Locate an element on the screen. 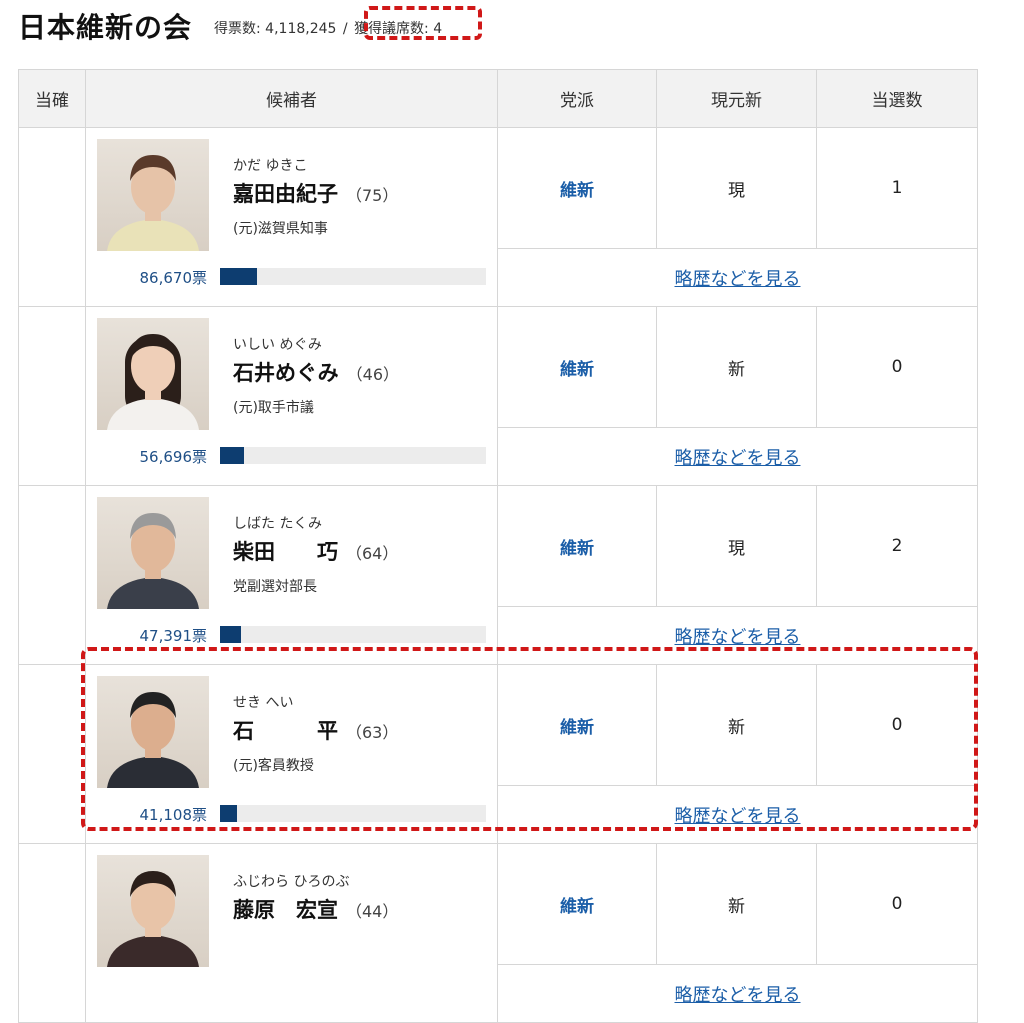  candidate-cell: せき へい 石 平 （63） (元)客員教授 41,108票 is located at coordinates (291, 754).